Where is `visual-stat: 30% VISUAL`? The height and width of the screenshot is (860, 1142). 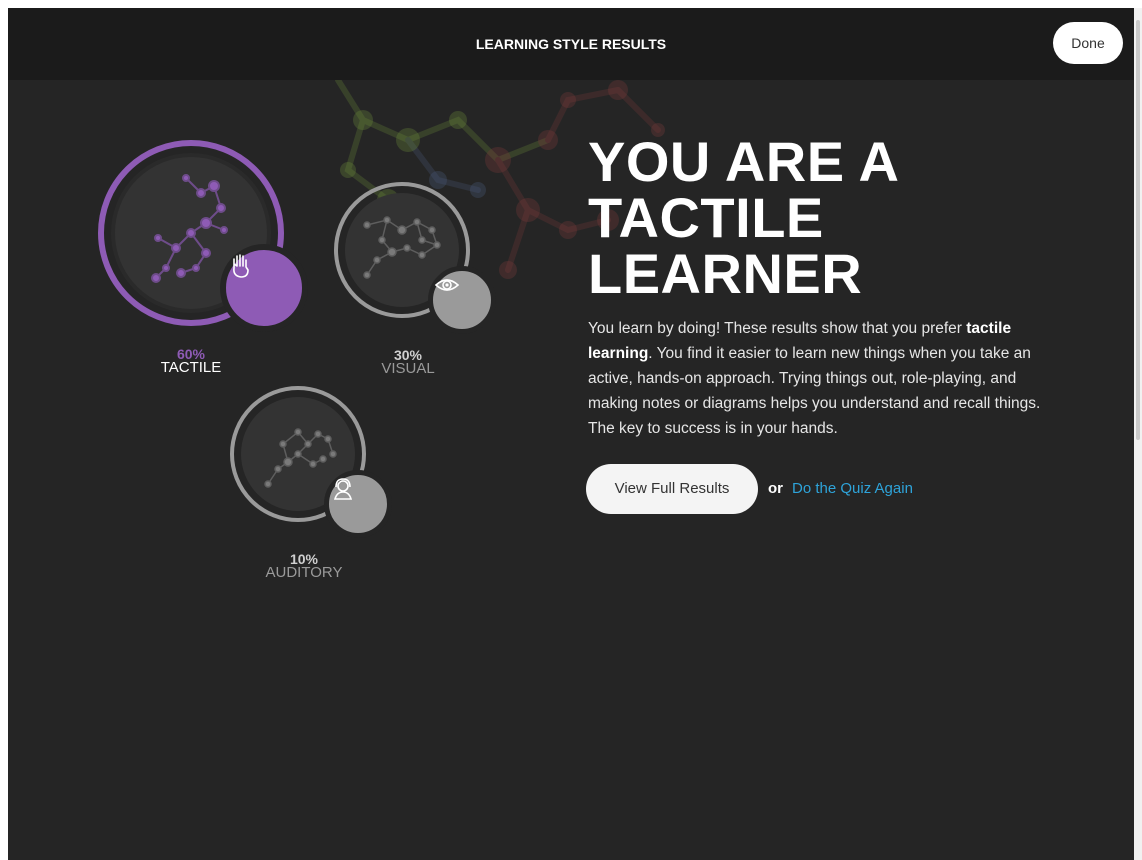 visual-stat: 30% VISUAL is located at coordinates (408, 362).